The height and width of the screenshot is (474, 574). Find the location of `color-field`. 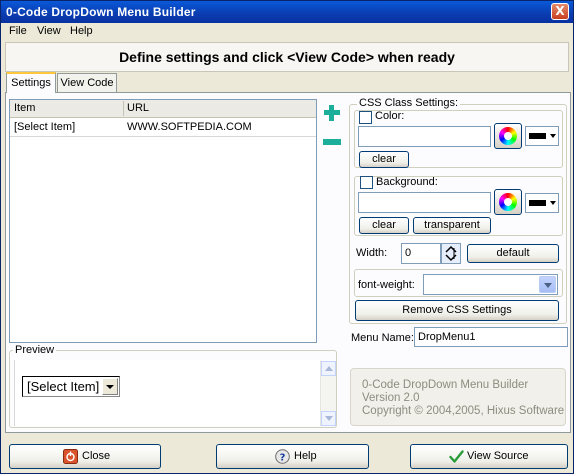

color-field is located at coordinates (424, 136).